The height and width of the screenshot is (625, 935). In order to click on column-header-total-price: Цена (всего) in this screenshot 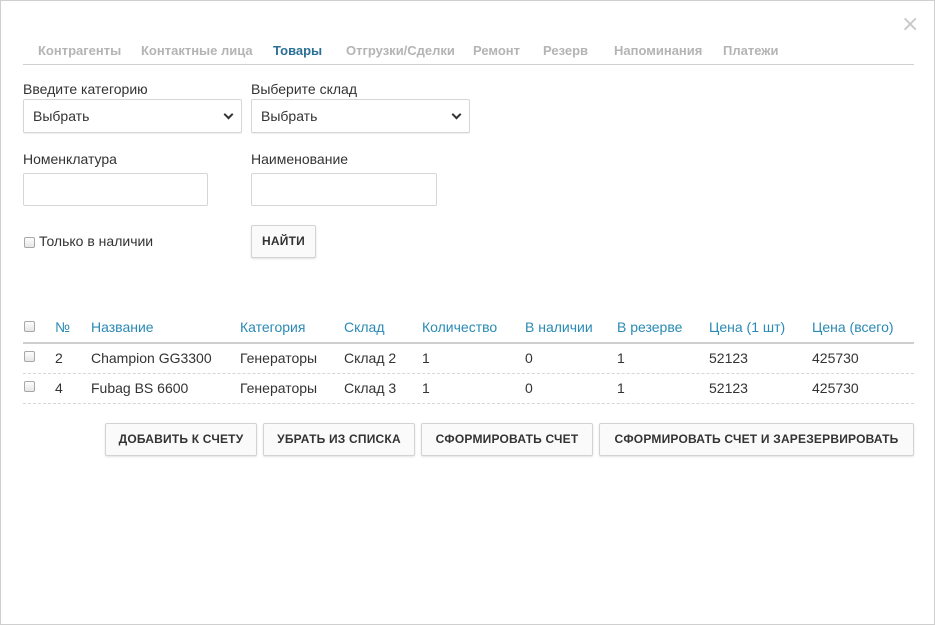, I will do `click(853, 327)`.